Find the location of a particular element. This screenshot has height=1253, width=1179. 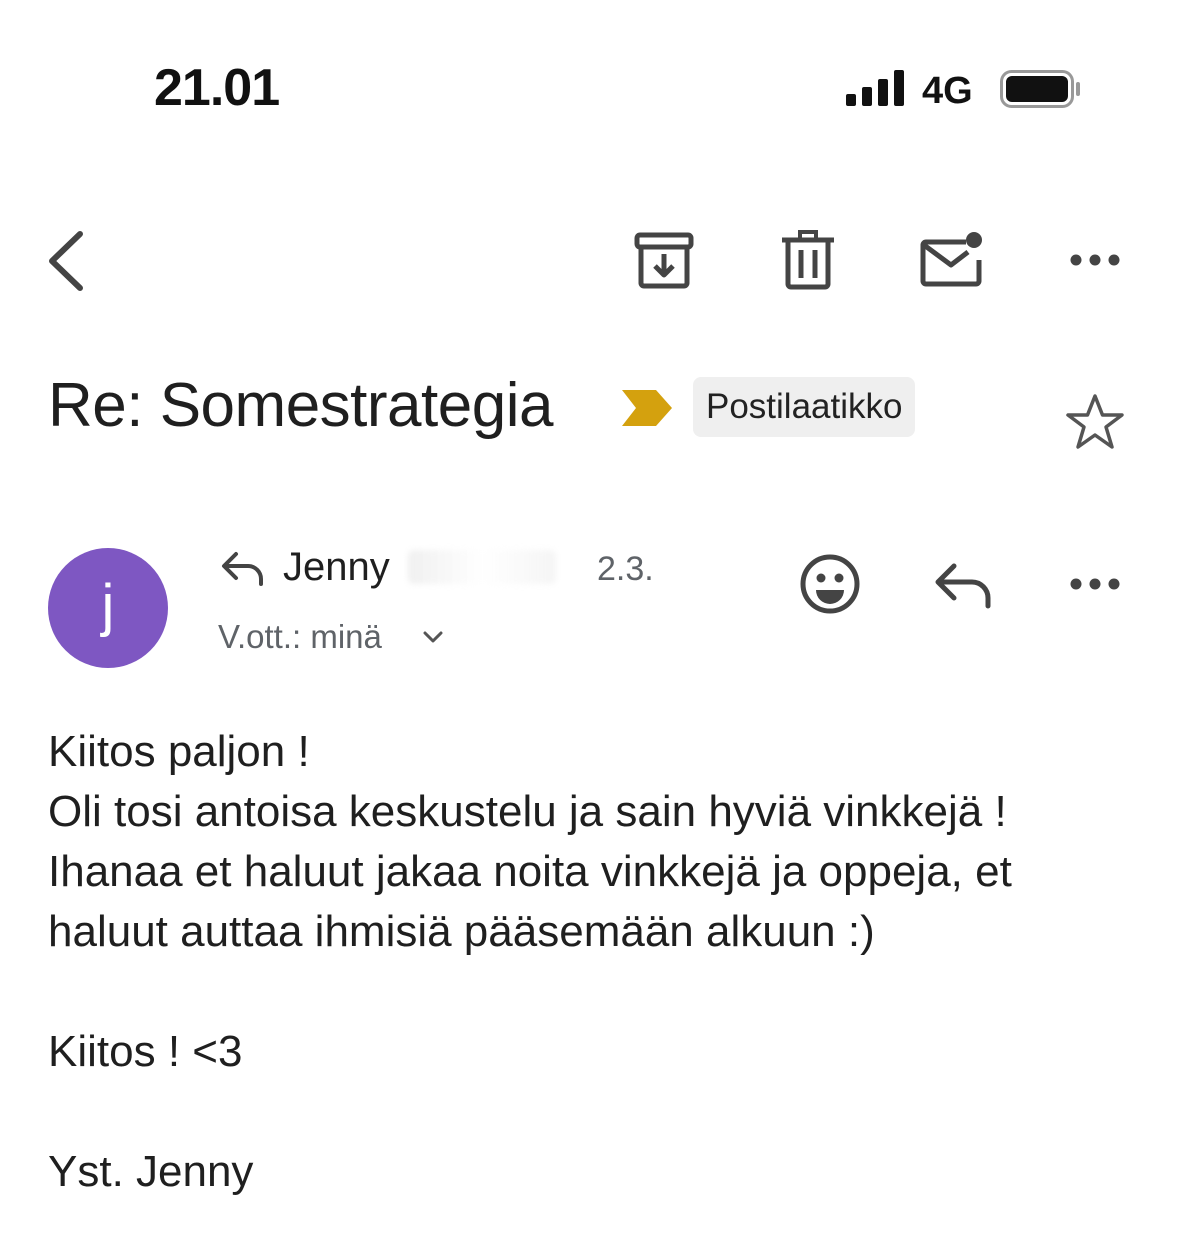

sender-name: Jenny is located at coordinates (336, 567).